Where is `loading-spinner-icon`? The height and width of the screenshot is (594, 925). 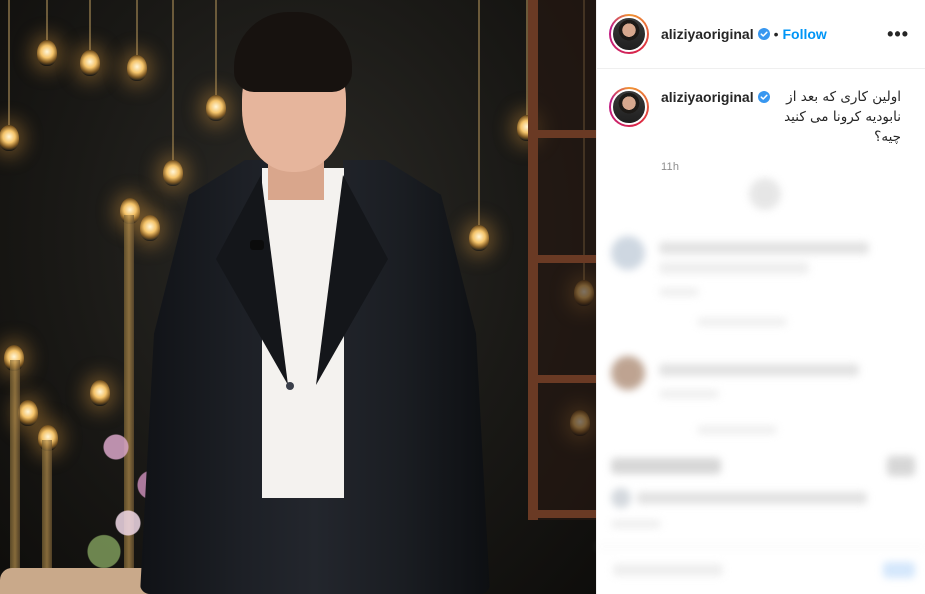
loading-spinner-icon is located at coordinates (765, 194).